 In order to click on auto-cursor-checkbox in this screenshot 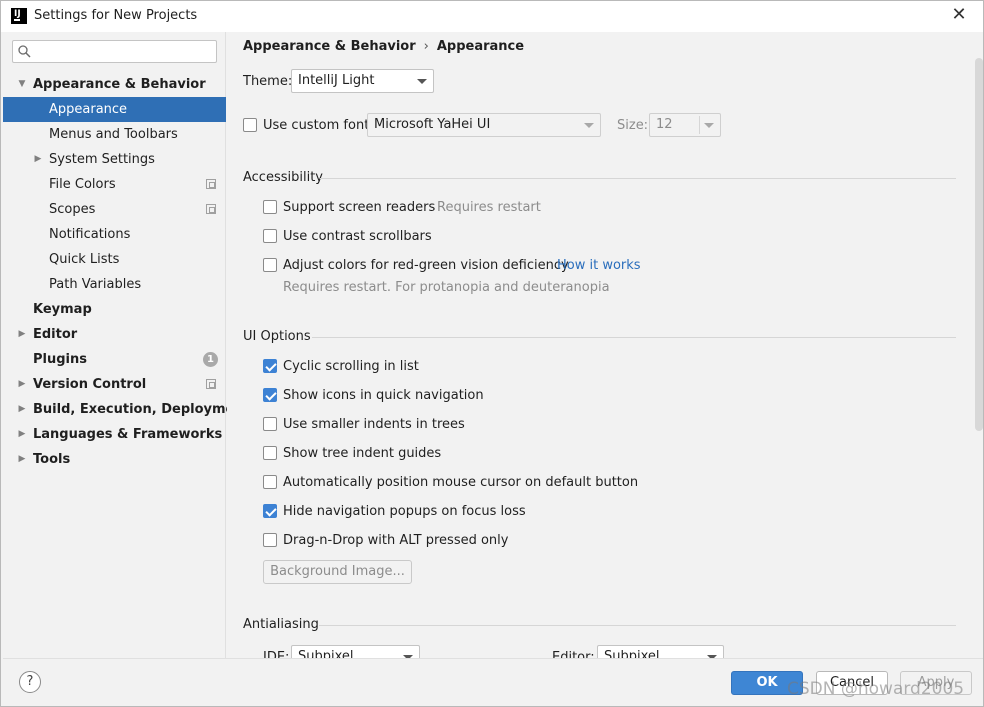, I will do `click(270, 482)`.